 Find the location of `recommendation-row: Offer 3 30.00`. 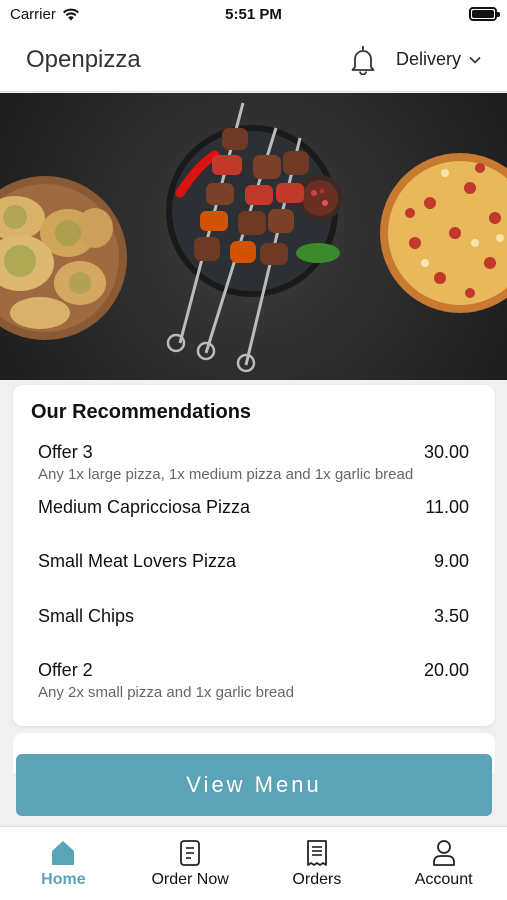

recommendation-row: Offer 3 30.00 is located at coordinates (253, 452).